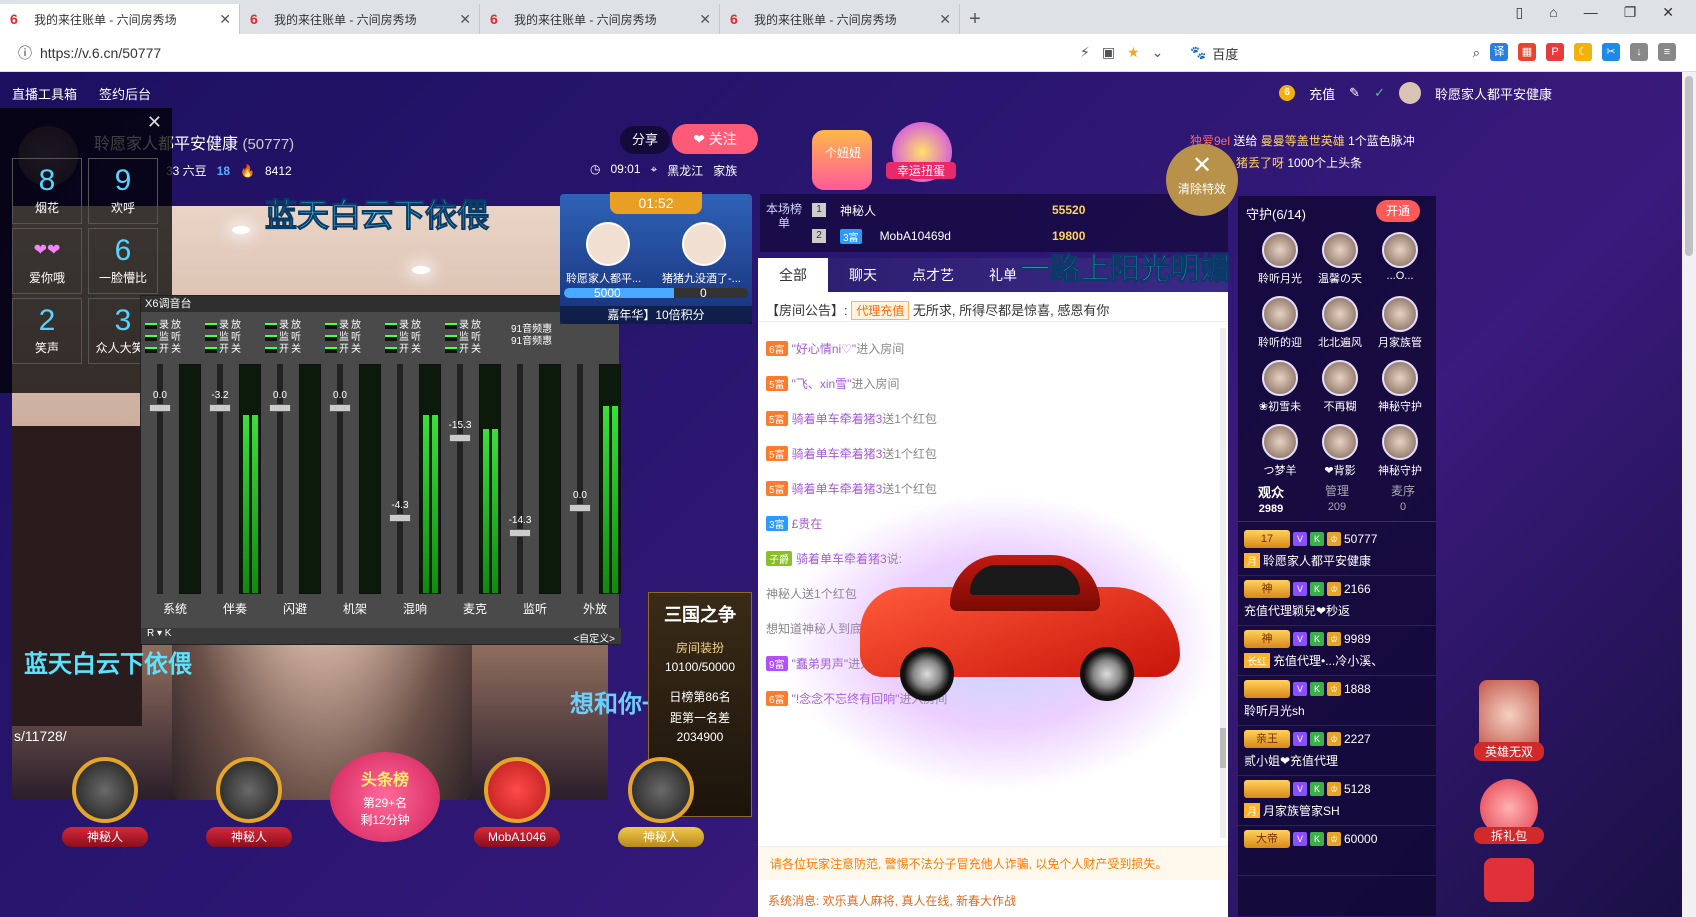 Image resolution: width=1696 pixels, height=917 pixels. What do you see at coordinates (1340, 259) in the screenshot?
I see `guard-item: 温馨の天` at bounding box center [1340, 259].